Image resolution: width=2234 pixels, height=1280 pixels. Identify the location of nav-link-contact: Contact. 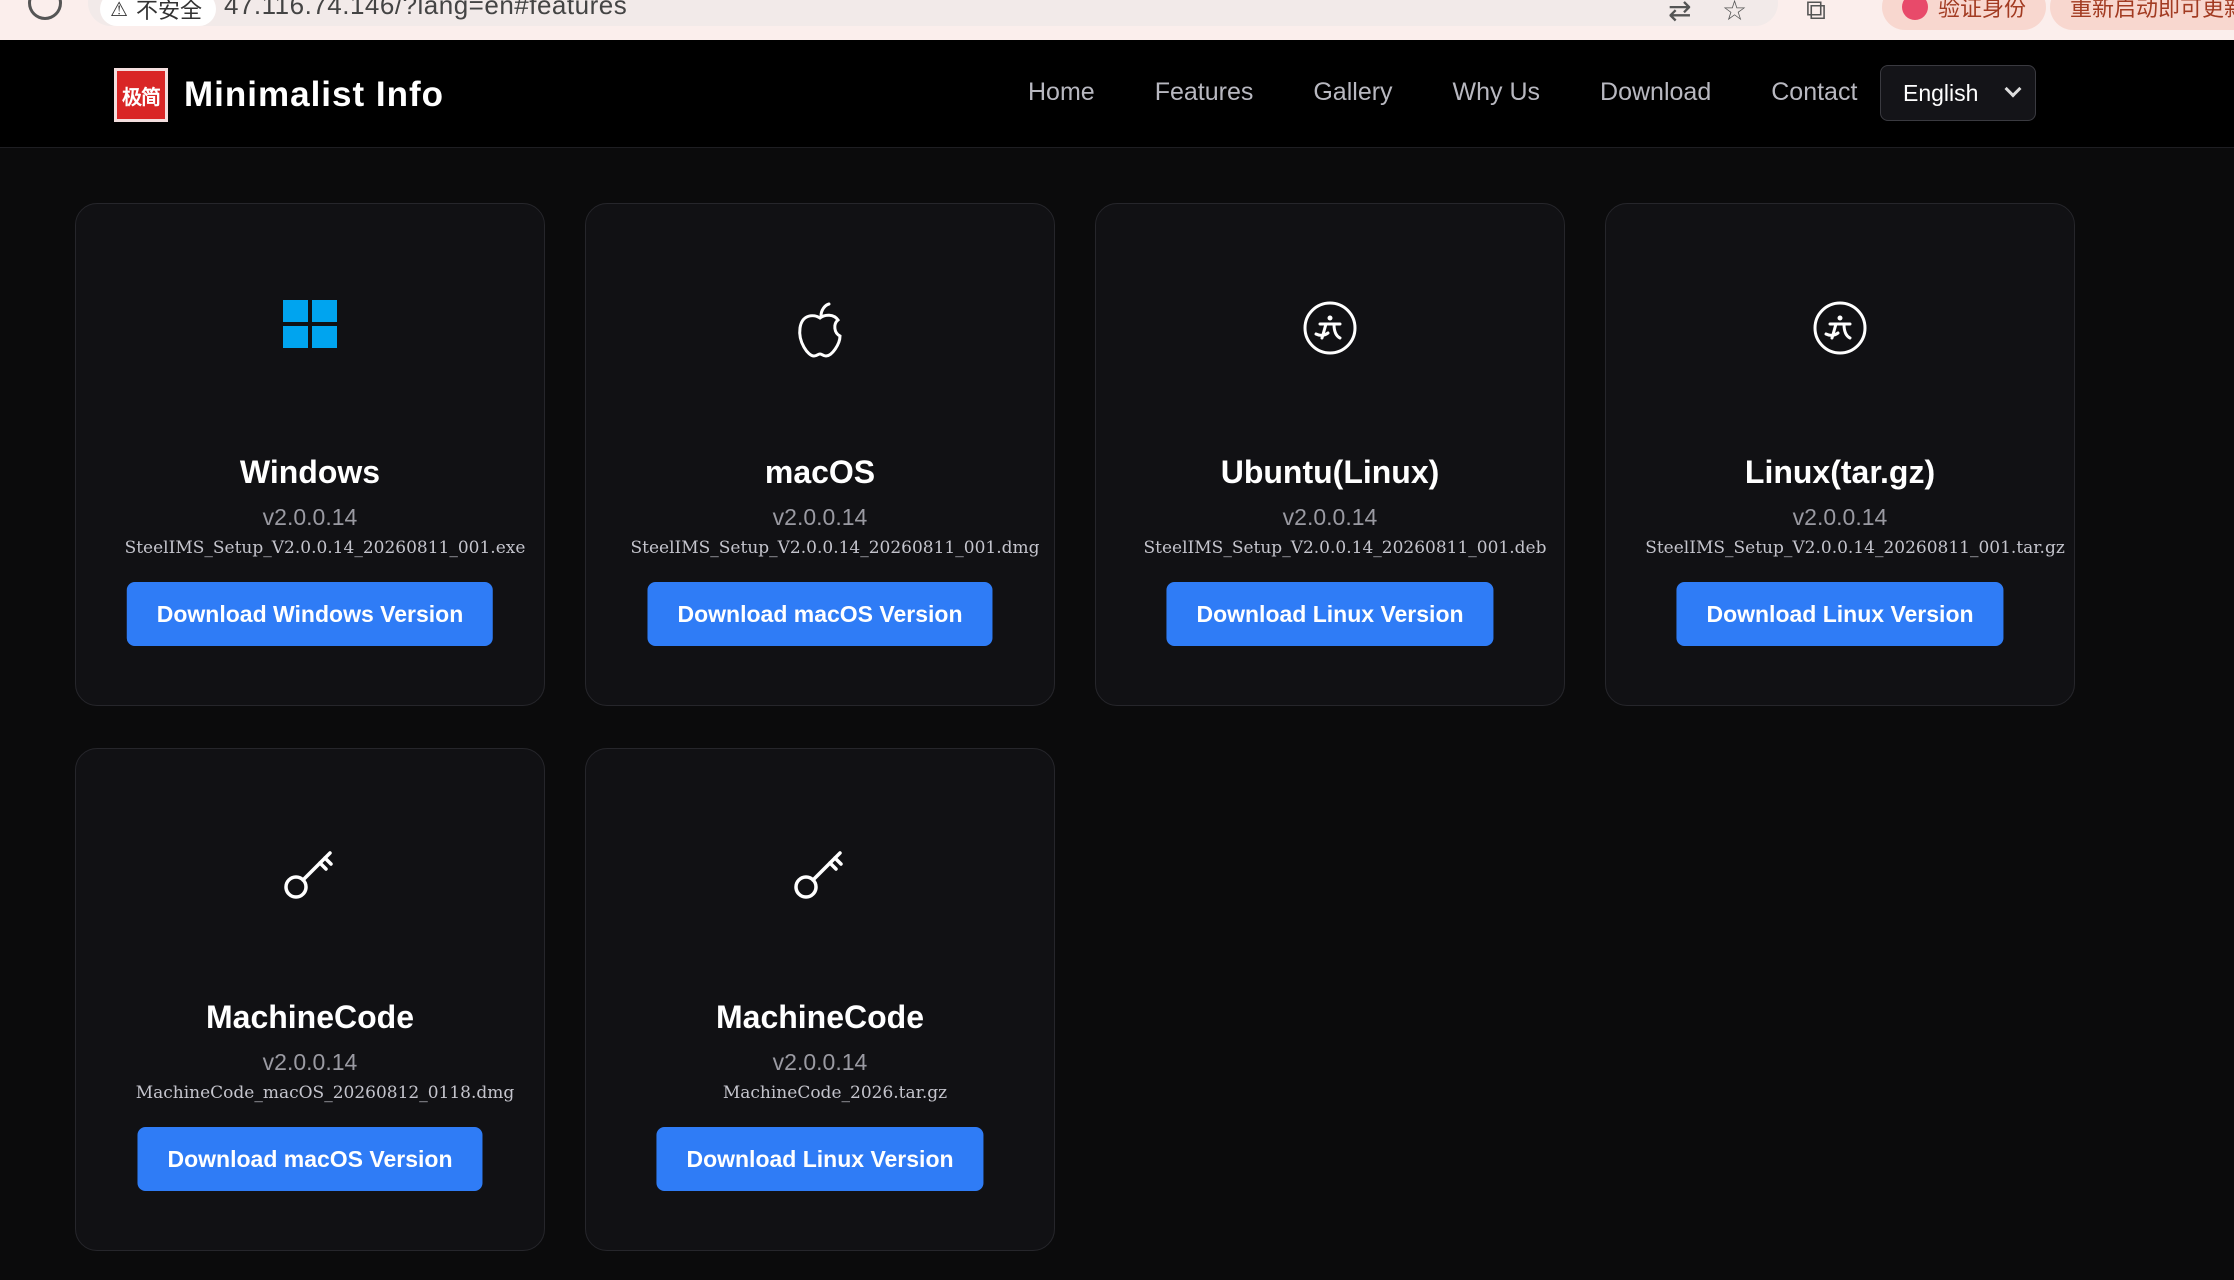
(1814, 92).